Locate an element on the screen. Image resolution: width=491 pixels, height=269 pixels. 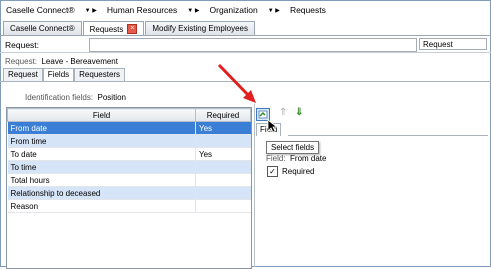
required-checkbox: ✓ is located at coordinates (272, 171).